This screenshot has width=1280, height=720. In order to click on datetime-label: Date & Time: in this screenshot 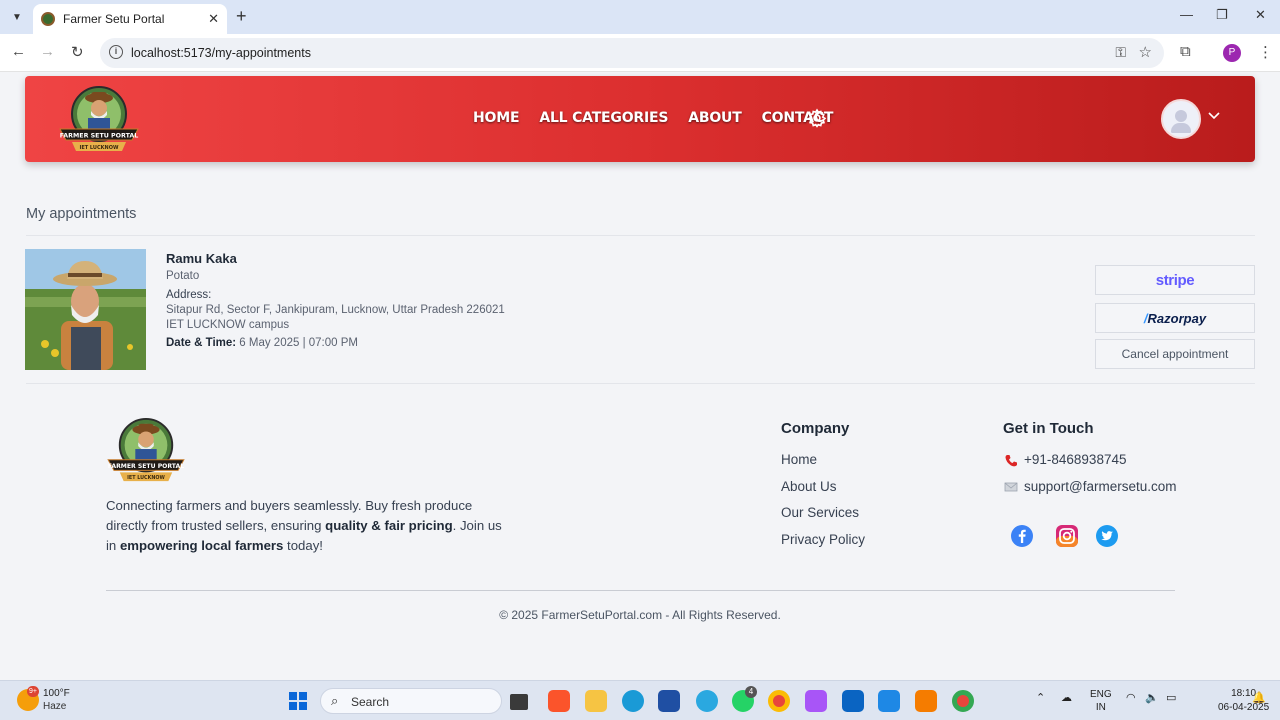, I will do `click(201, 343)`.